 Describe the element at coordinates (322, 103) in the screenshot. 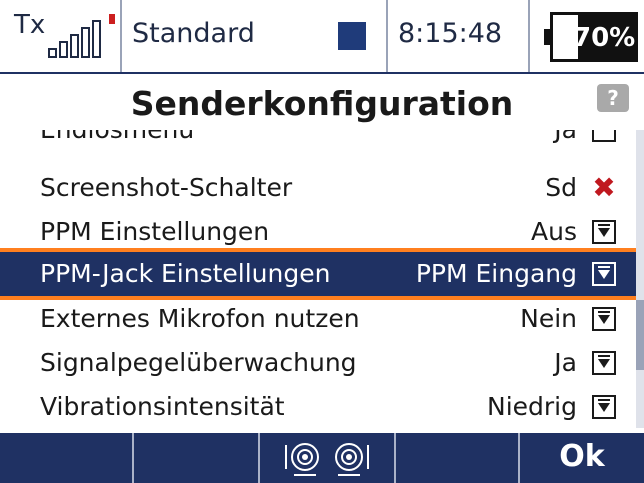

I see `page-title: Senderkonfiguration` at that location.